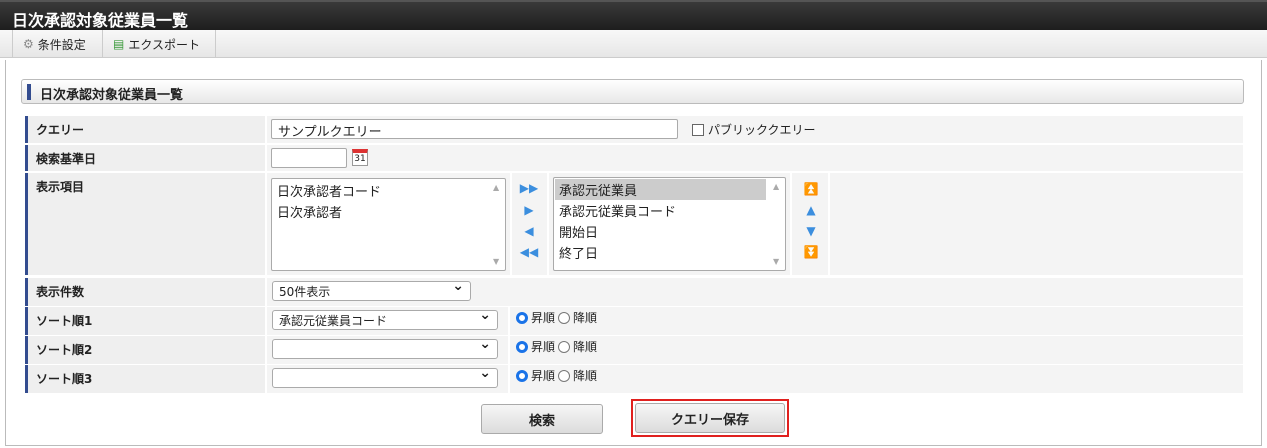 This screenshot has height=448, width=1267. Describe the element at coordinates (145, 158) in the screenshot. I see `base-date-label: 検索基準日` at that location.